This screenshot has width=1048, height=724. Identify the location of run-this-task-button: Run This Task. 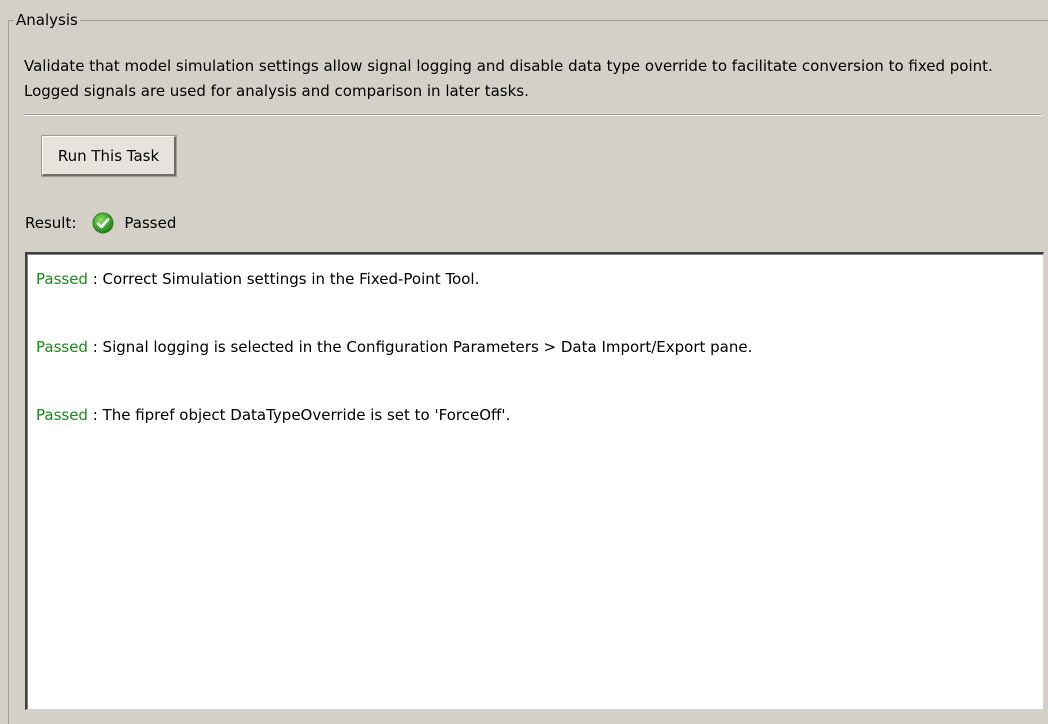
(109, 156).